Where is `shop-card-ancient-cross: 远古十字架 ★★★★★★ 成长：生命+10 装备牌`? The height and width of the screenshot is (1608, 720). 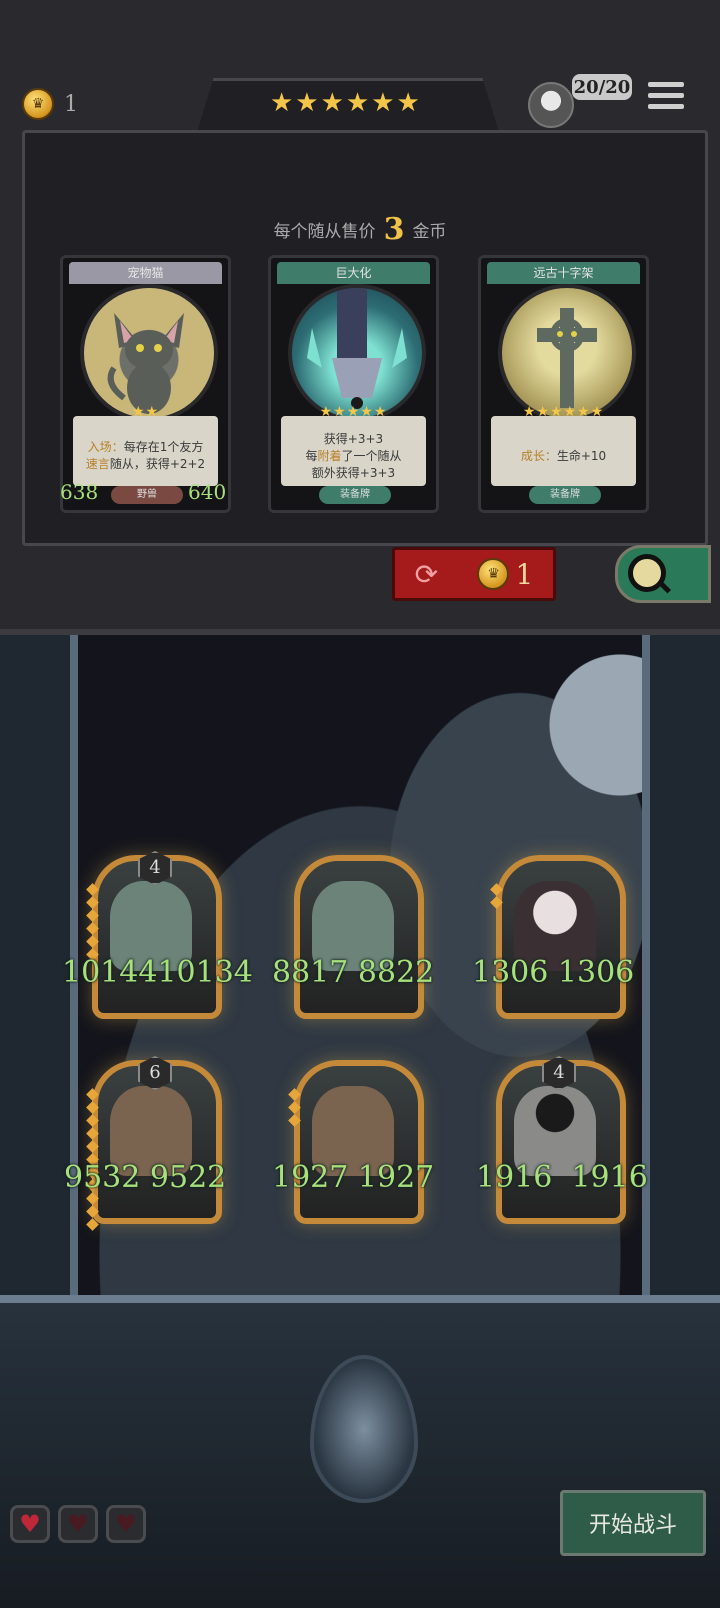
shop-card-ancient-cross: 远古十字架 ★★★★★★ 成长：生命+10 装备牌 is located at coordinates (563, 384).